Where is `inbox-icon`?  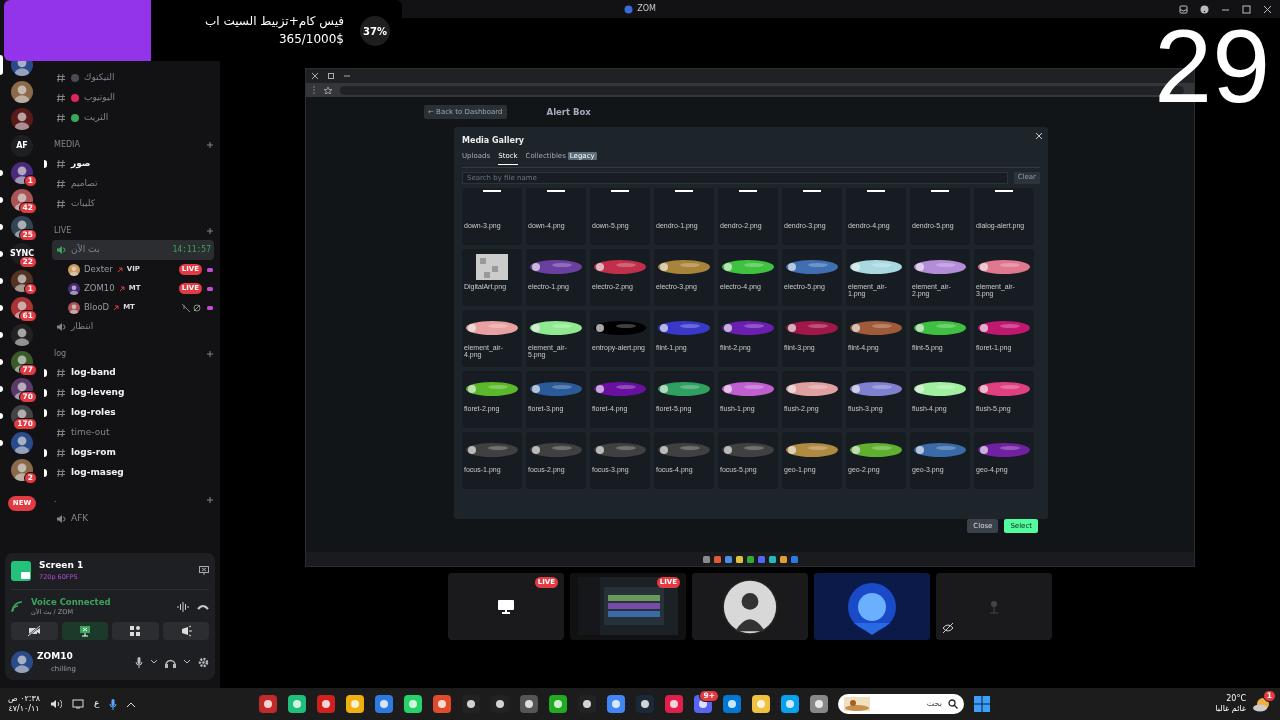
inbox-icon is located at coordinates (1183, 9).